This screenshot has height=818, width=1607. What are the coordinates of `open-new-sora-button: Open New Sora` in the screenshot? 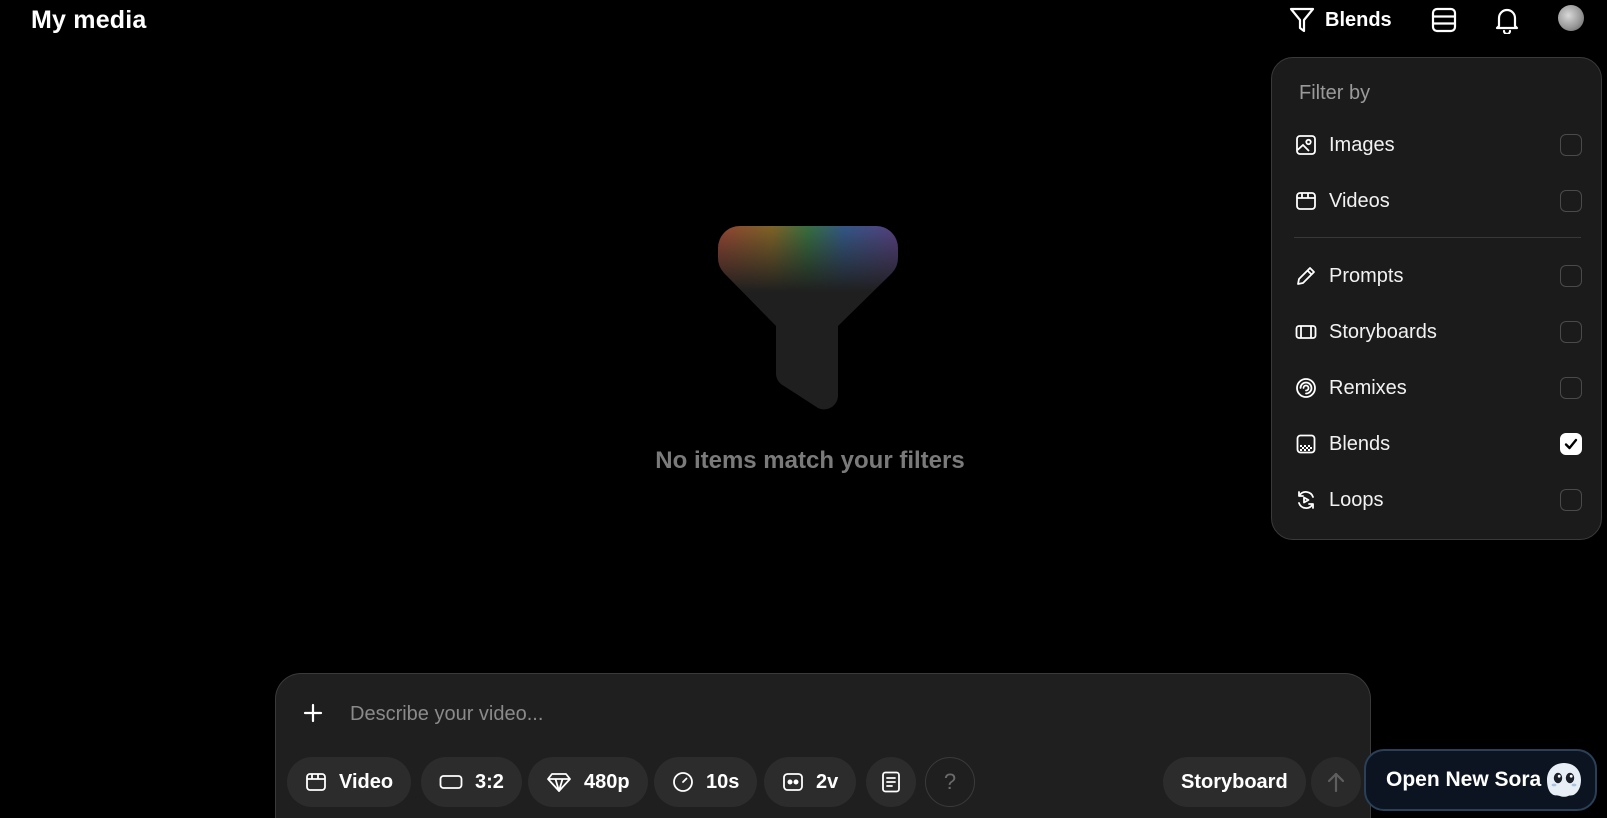 It's located at (1480, 780).